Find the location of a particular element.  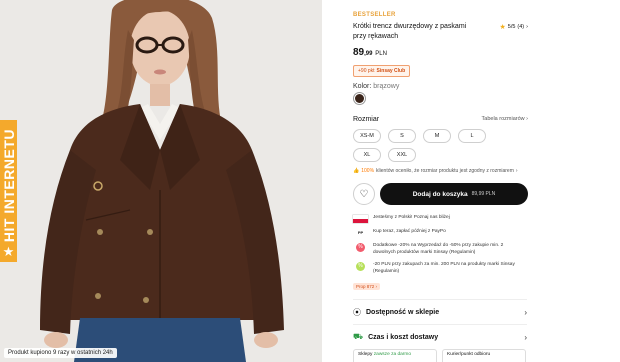

percent-pink-icon: % is located at coordinates (360, 247).